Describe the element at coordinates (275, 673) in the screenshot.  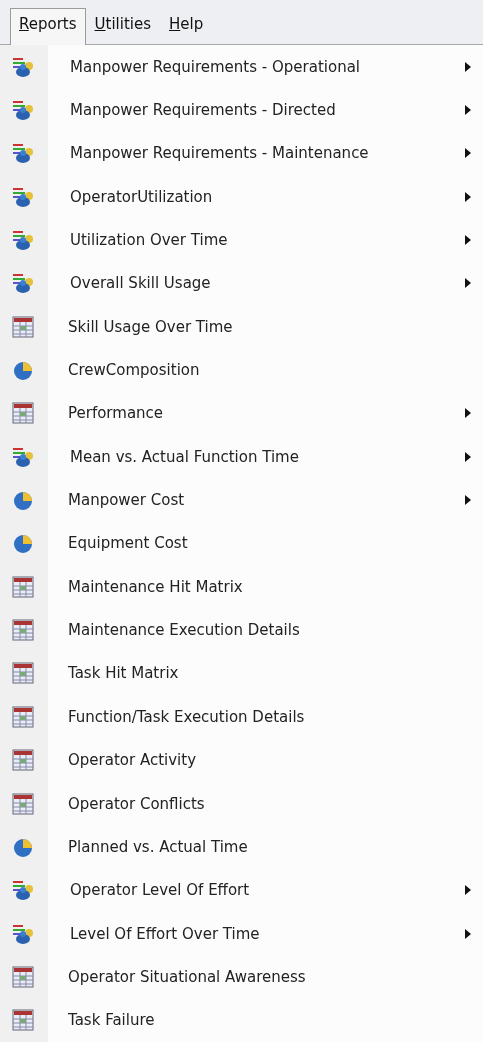
I see `menu-item: Task Hit Matrix` at that location.